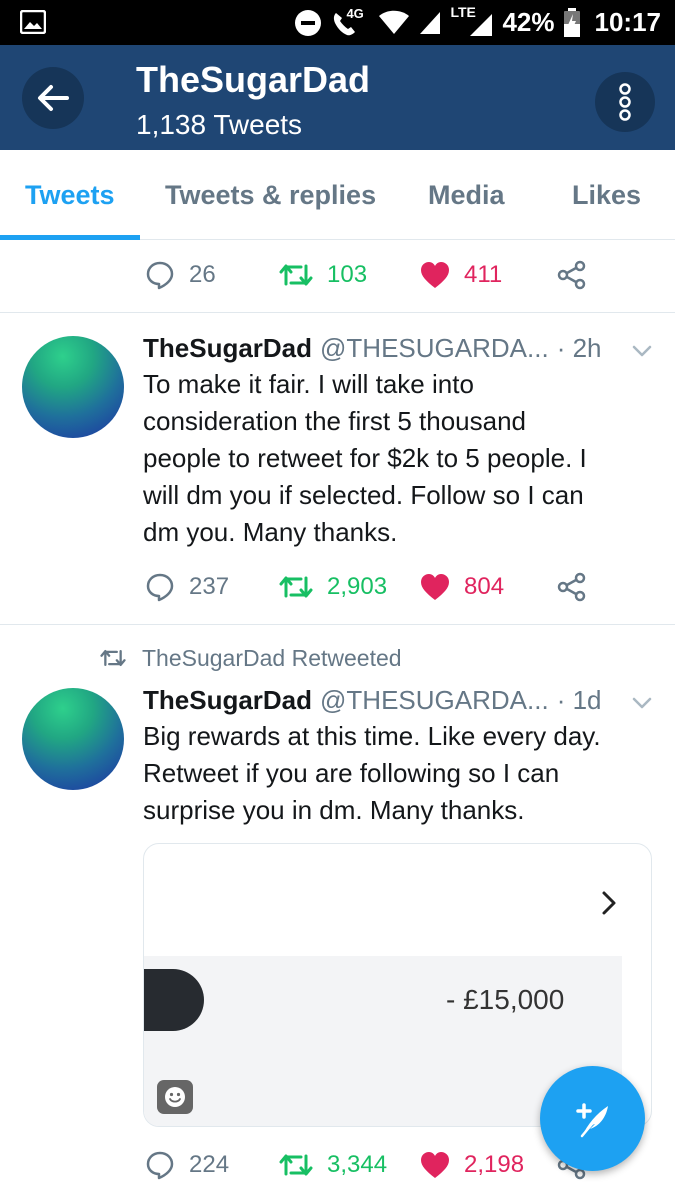 This screenshot has height=1200, width=675. I want to click on reply-count: 26, so click(202, 274).